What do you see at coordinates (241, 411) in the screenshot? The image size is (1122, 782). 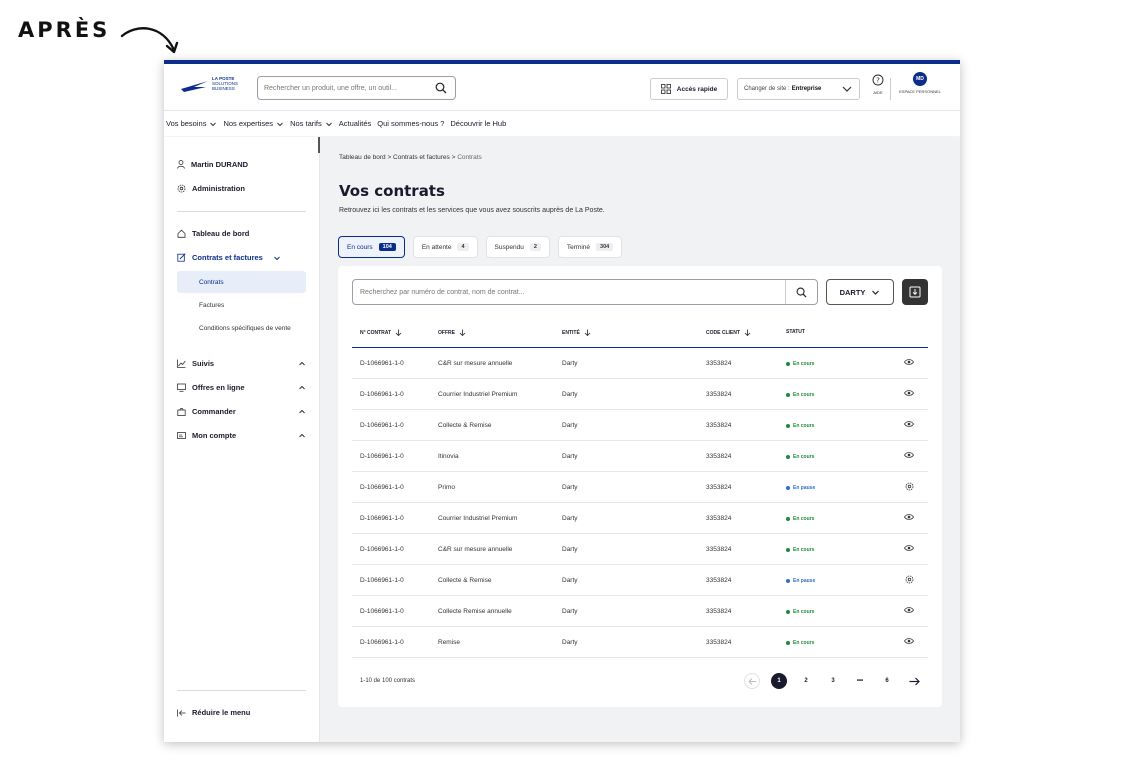 I see `sidebar-item-commander: Commander` at bounding box center [241, 411].